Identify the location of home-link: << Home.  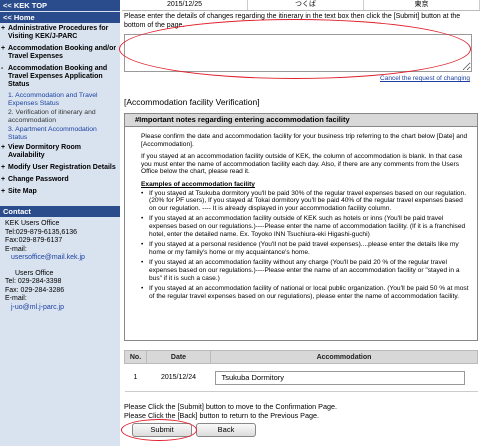
(60, 17).